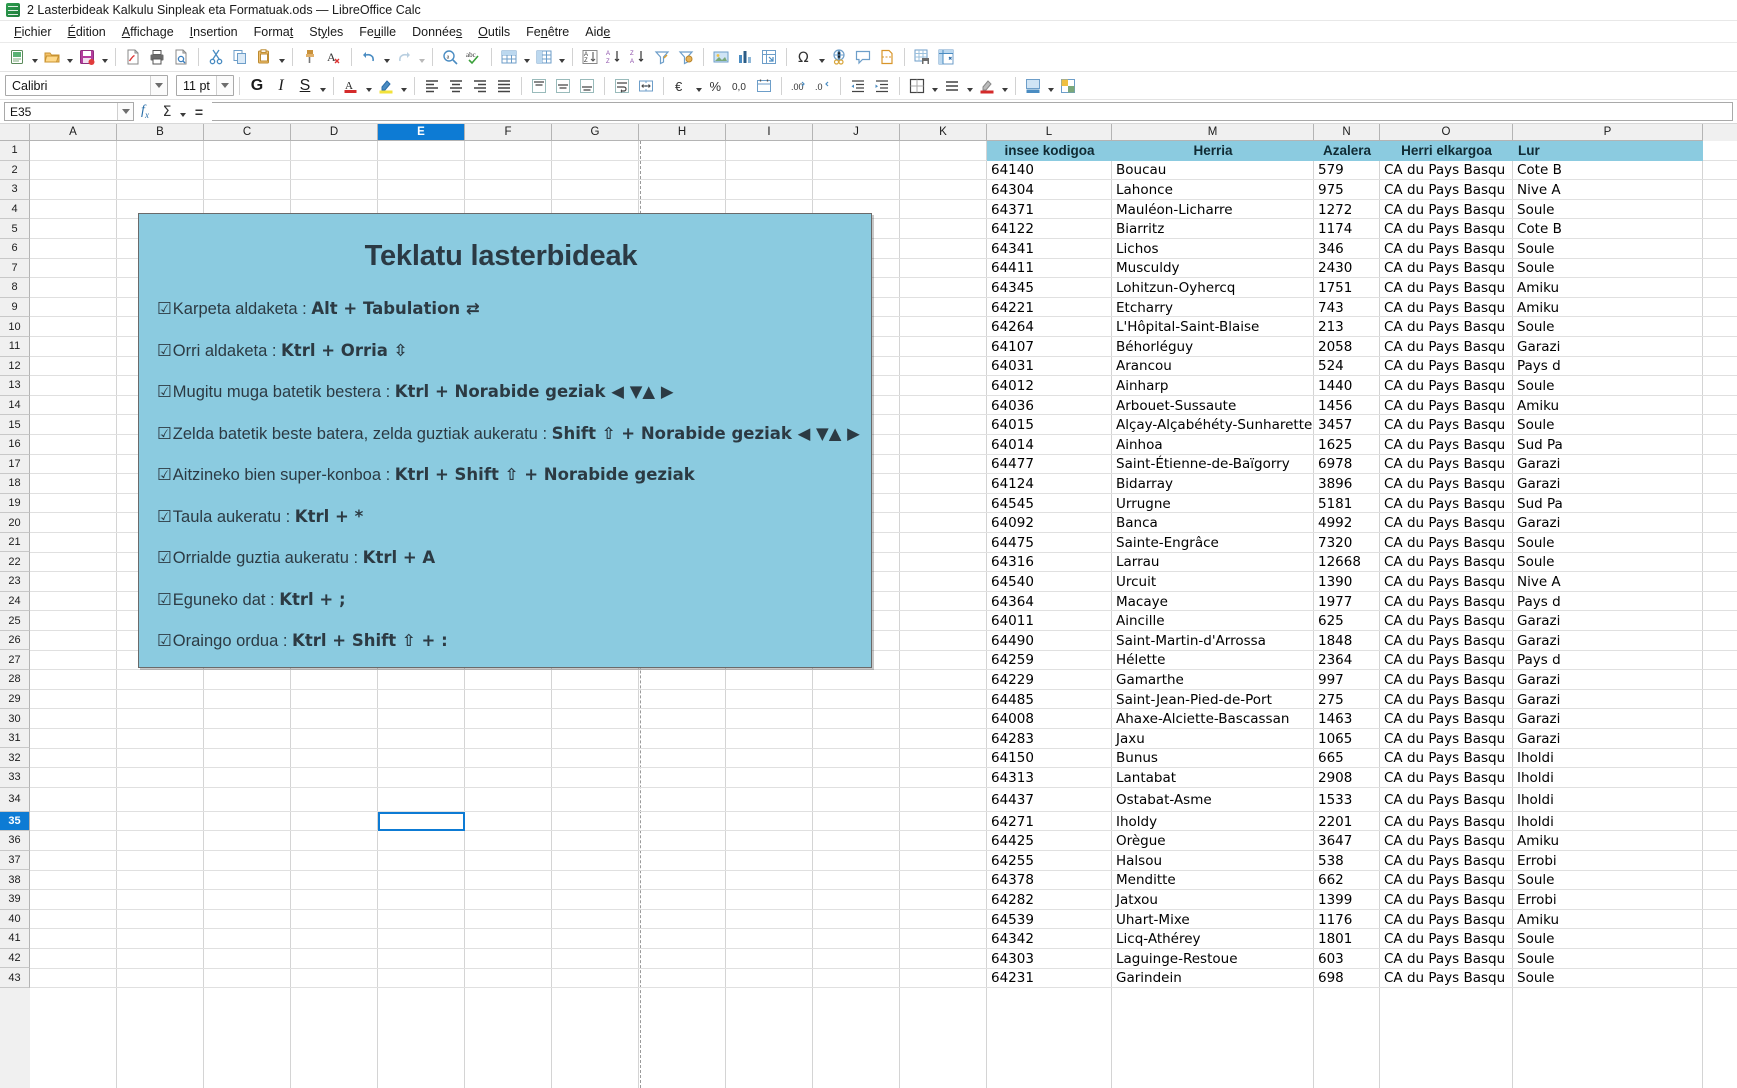 The image size is (1737, 1088). Describe the element at coordinates (1213, 327) in the screenshot. I see `cell-M10: L'Hôpital-Saint-Blaise` at that location.